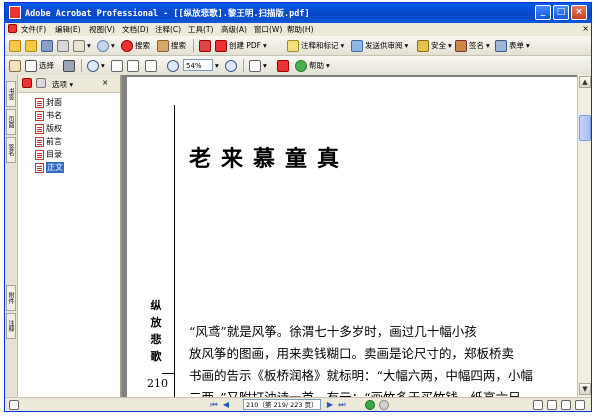  I want to click on single-page-icon, so click(538, 405).